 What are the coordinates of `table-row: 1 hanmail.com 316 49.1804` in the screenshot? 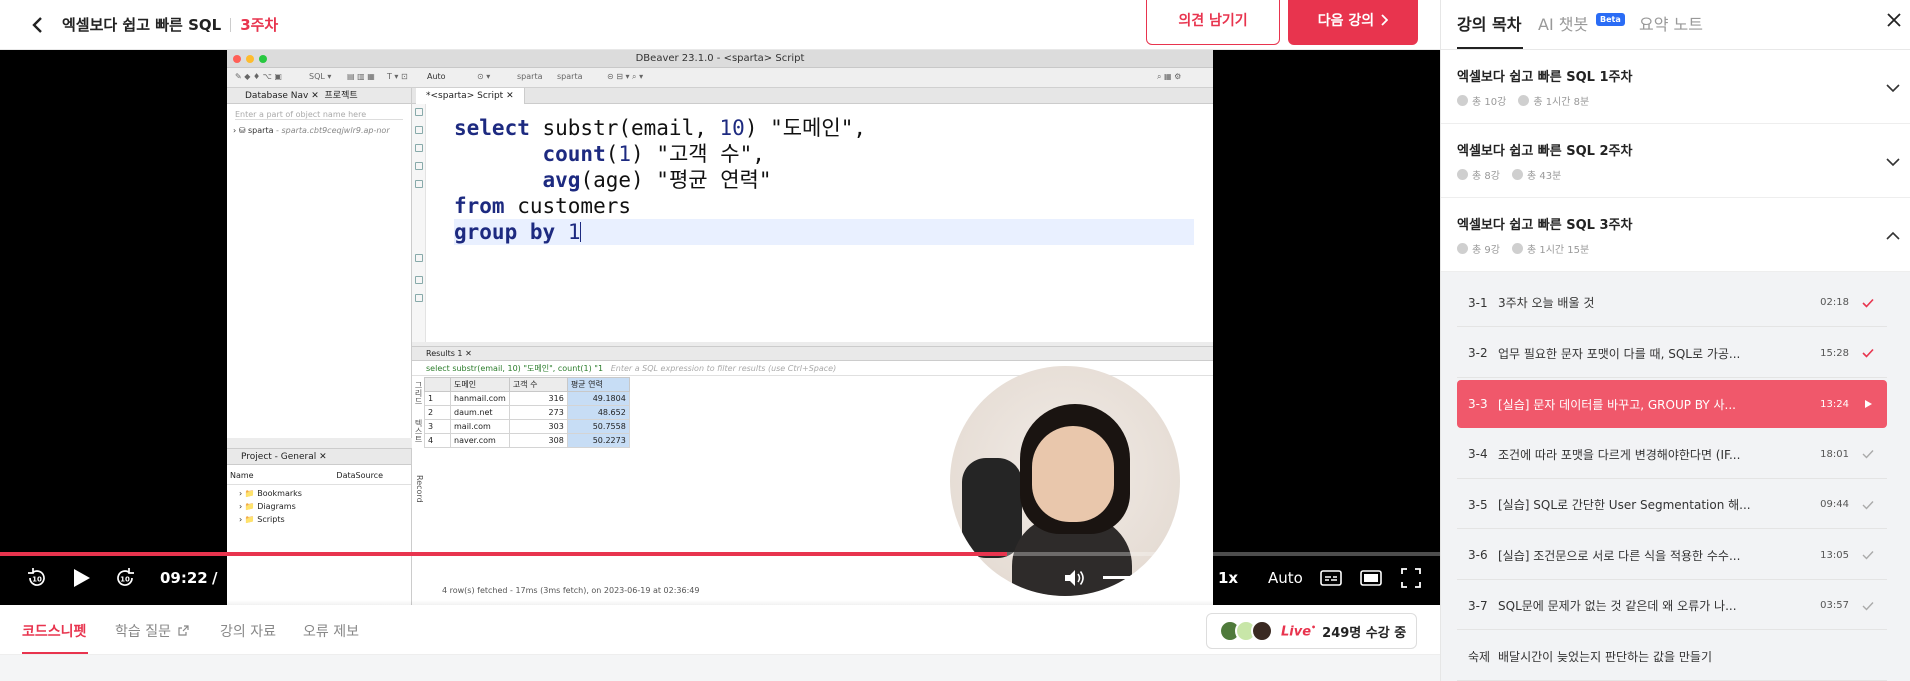 It's located at (527, 398).